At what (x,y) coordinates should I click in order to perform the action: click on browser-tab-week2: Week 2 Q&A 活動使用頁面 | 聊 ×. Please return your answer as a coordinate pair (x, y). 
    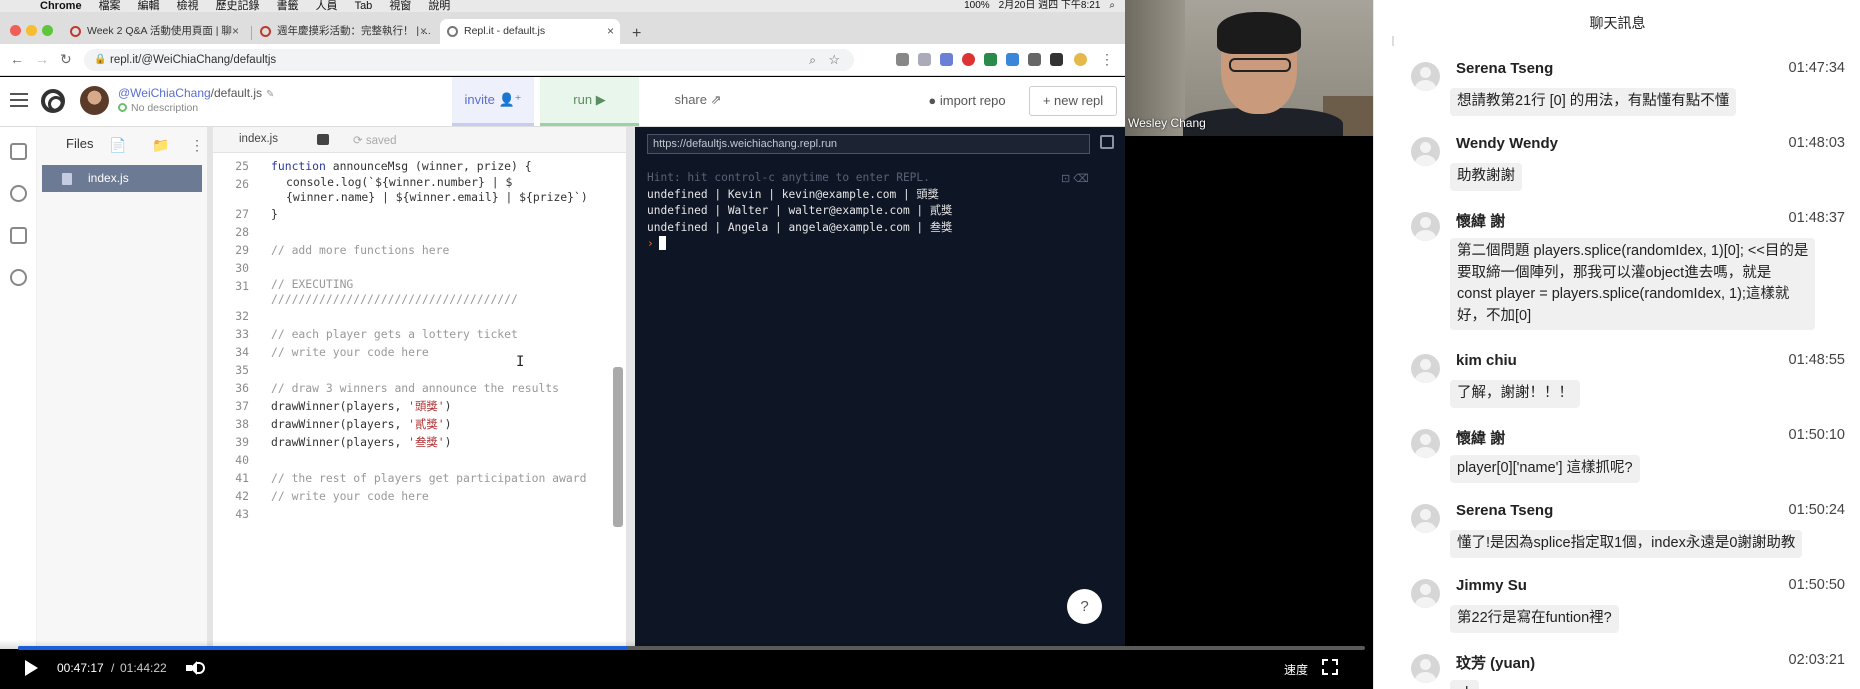
    Looking at the image, I should click on (154, 31).